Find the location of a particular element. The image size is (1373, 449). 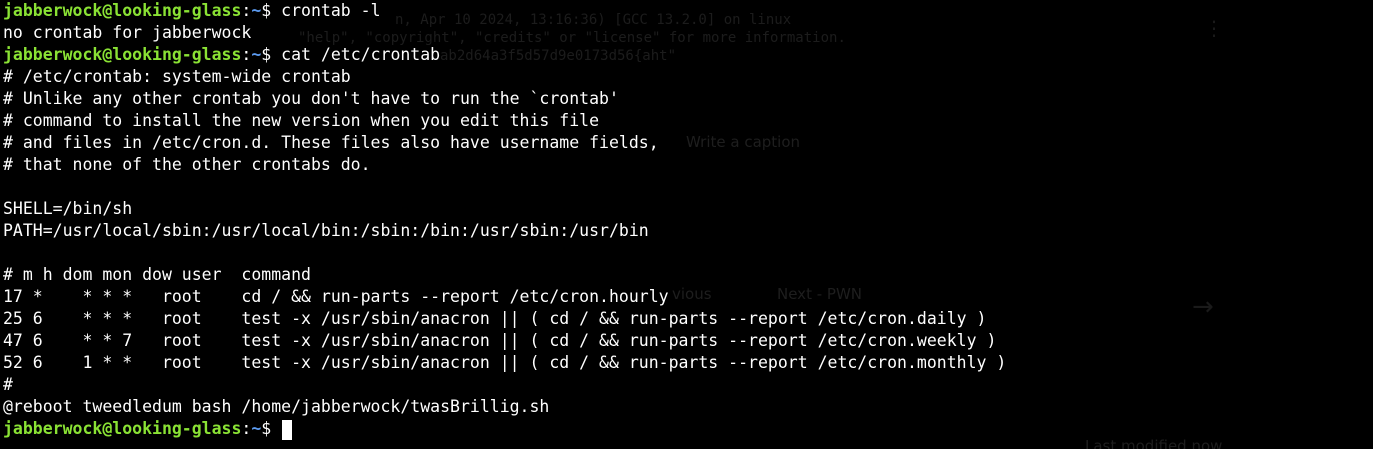

terminal-cursor is located at coordinates (287, 429).